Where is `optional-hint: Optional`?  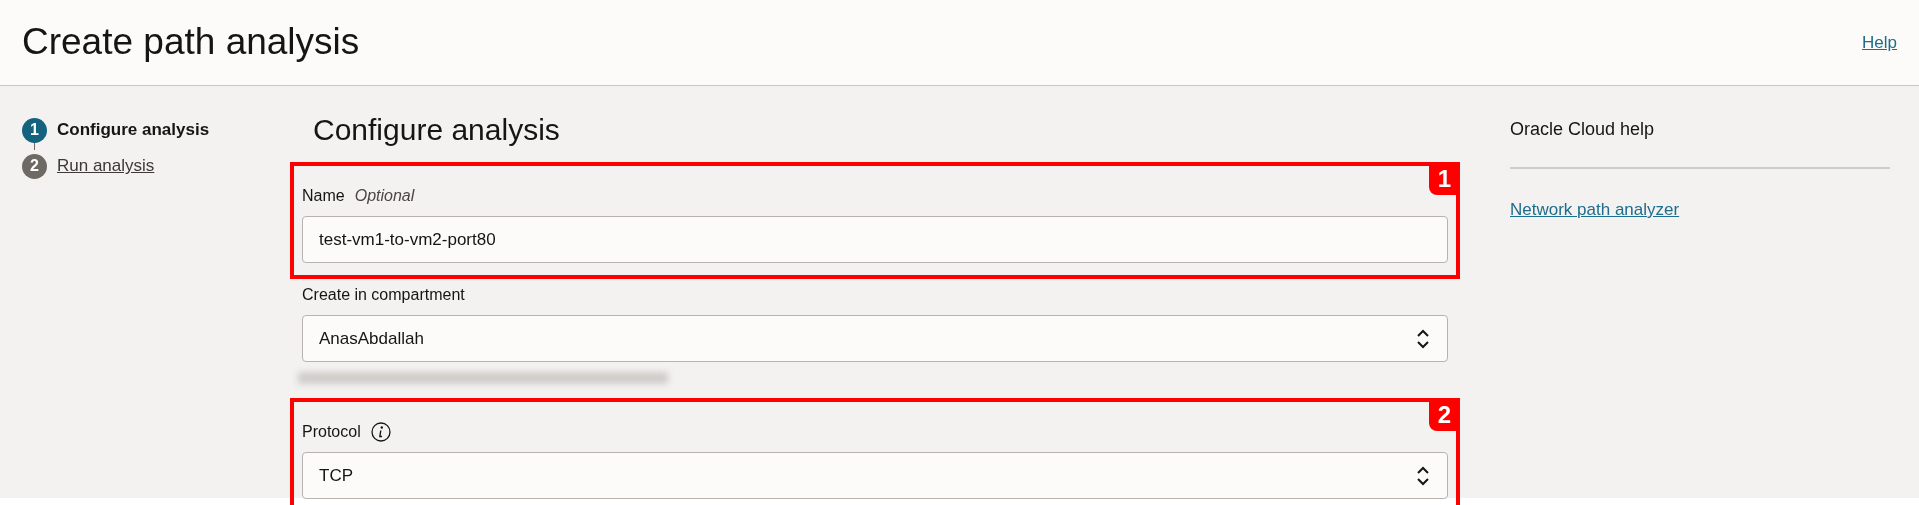
optional-hint: Optional is located at coordinates (384, 196).